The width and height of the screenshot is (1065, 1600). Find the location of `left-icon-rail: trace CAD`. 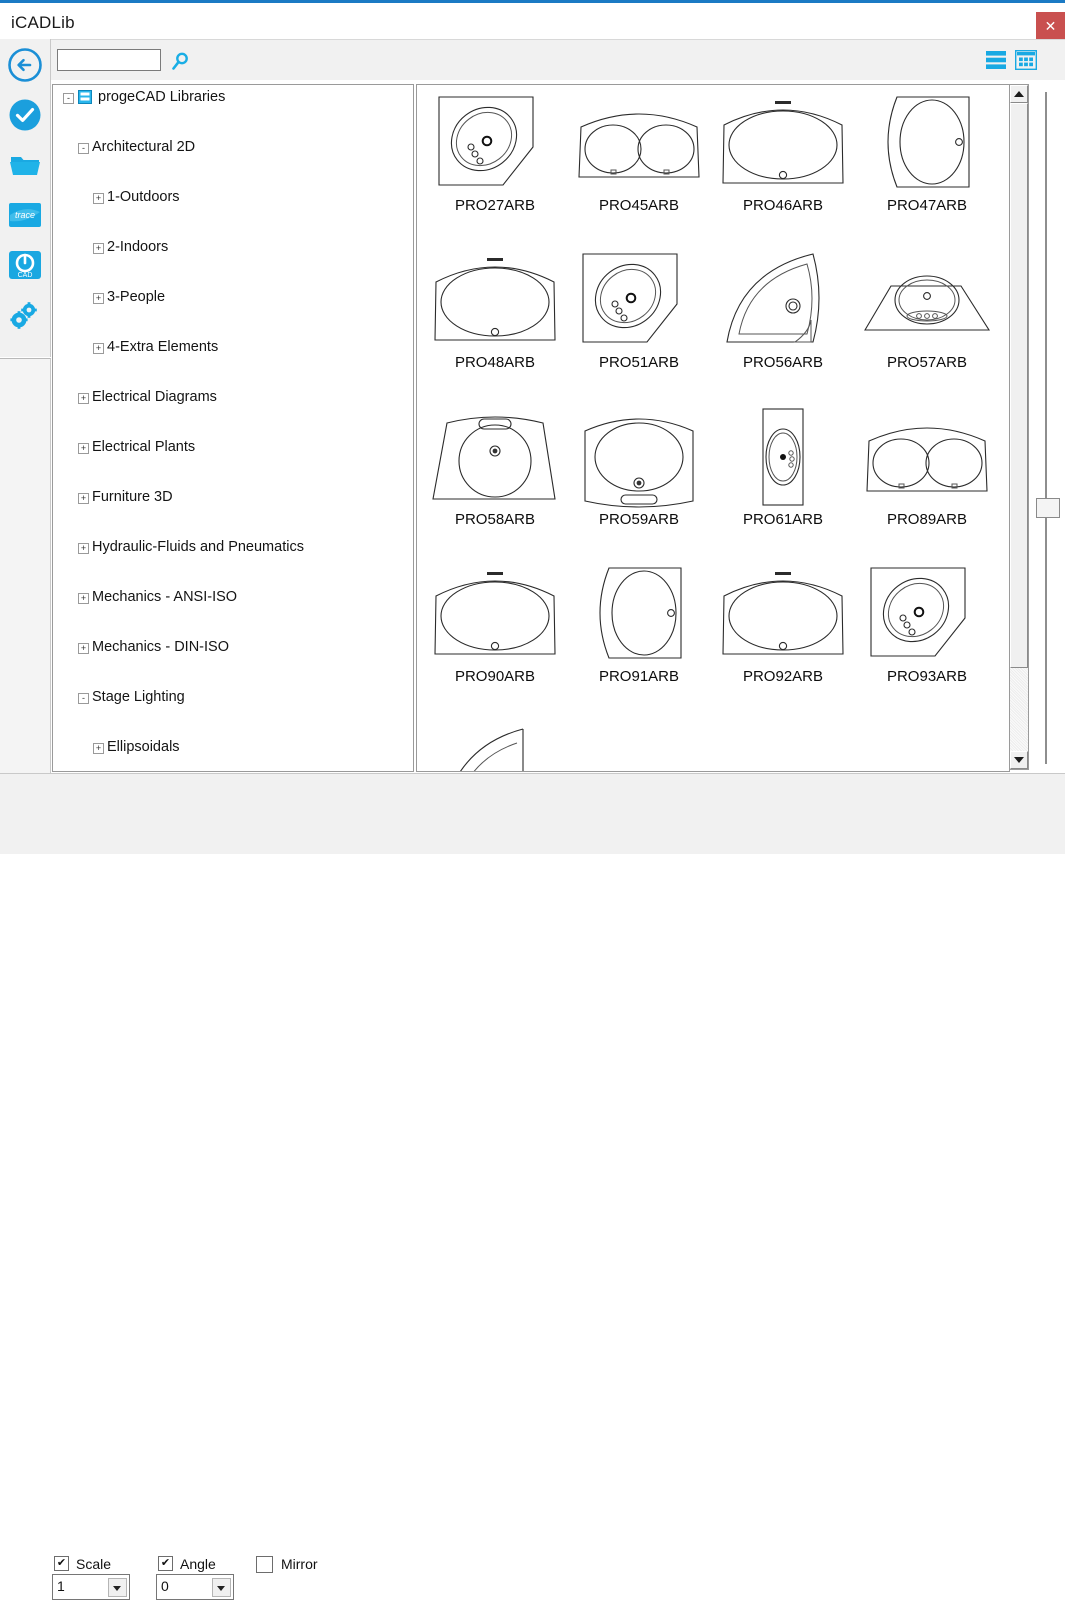

left-icon-rail: trace CAD is located at coordinates (25, 198).